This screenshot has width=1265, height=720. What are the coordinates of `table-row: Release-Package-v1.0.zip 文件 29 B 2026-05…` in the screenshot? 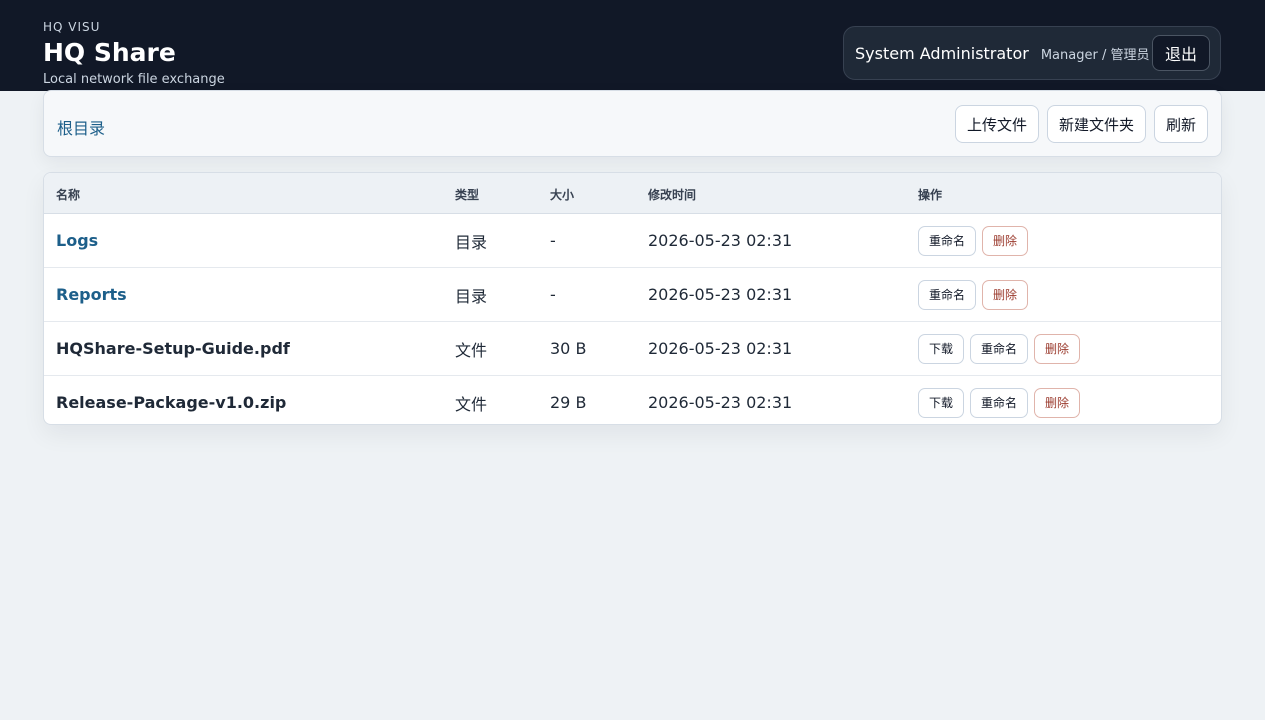 It's located at (632, 400).